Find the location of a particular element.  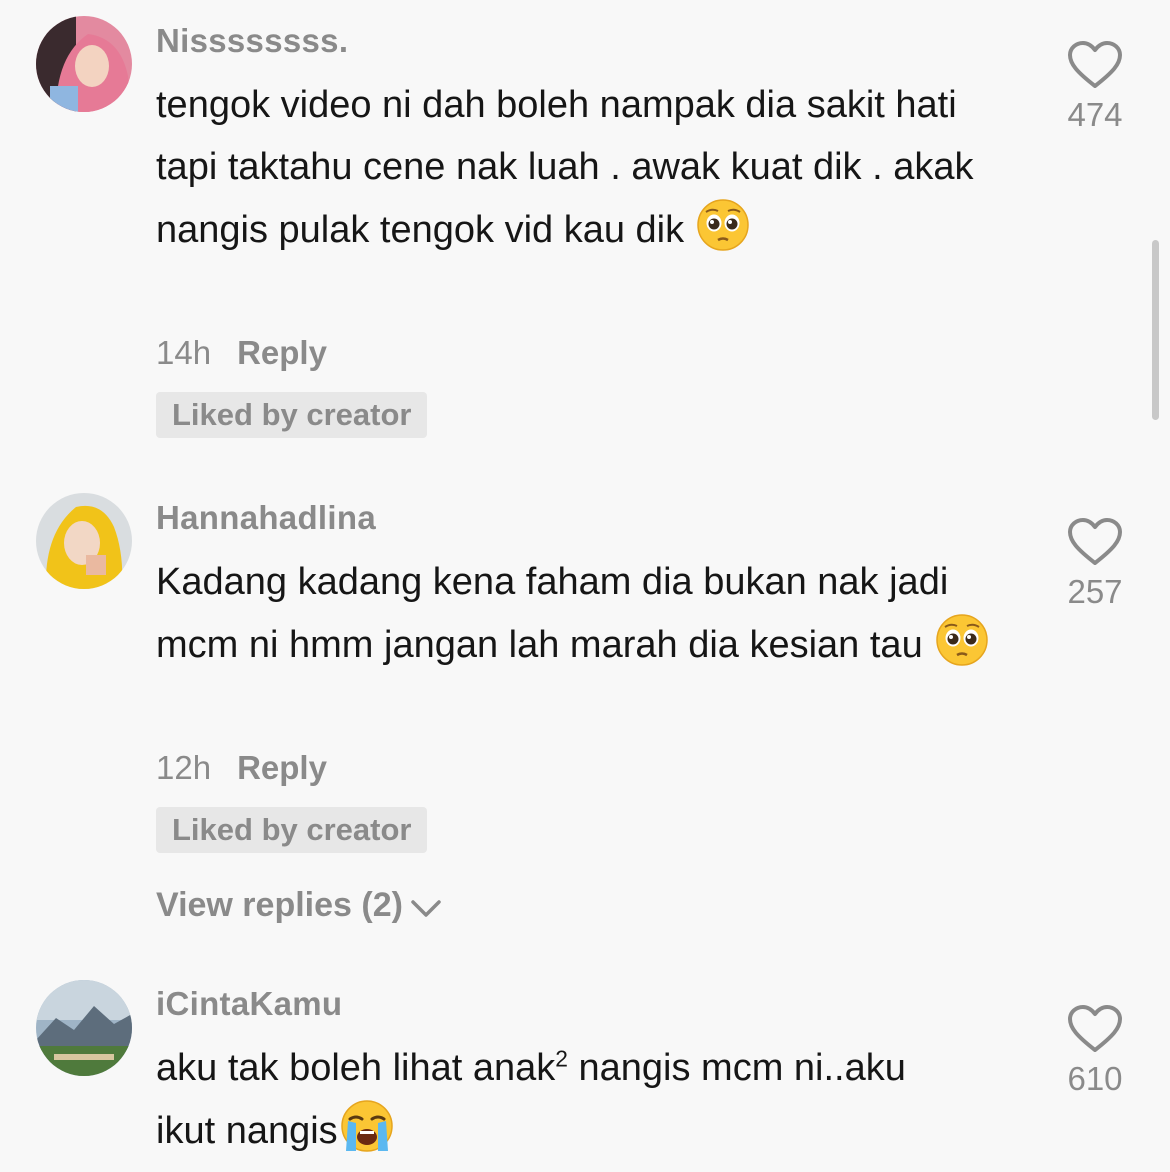

comment-text-superscript: 2 is located at coordinates (561, 1058).